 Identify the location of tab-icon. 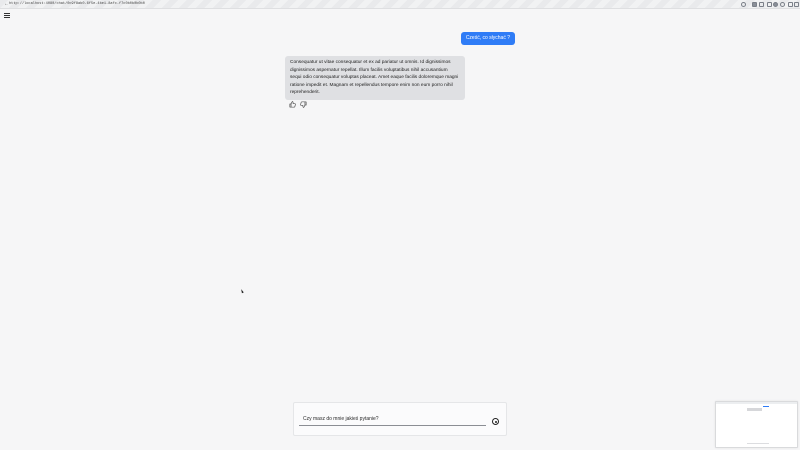
(761, 4).